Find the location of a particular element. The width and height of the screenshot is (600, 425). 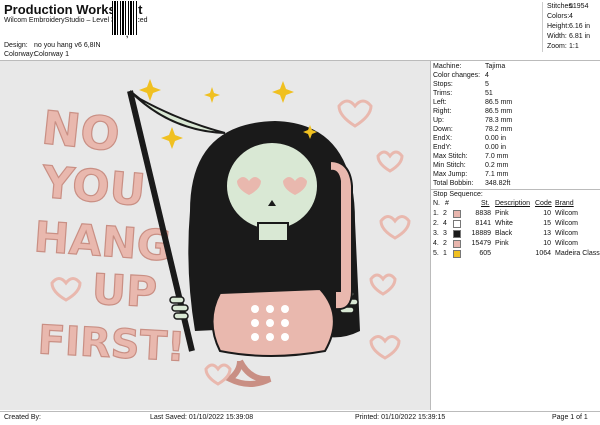

seq-code: 1064 is located at coordinates (543, 253).